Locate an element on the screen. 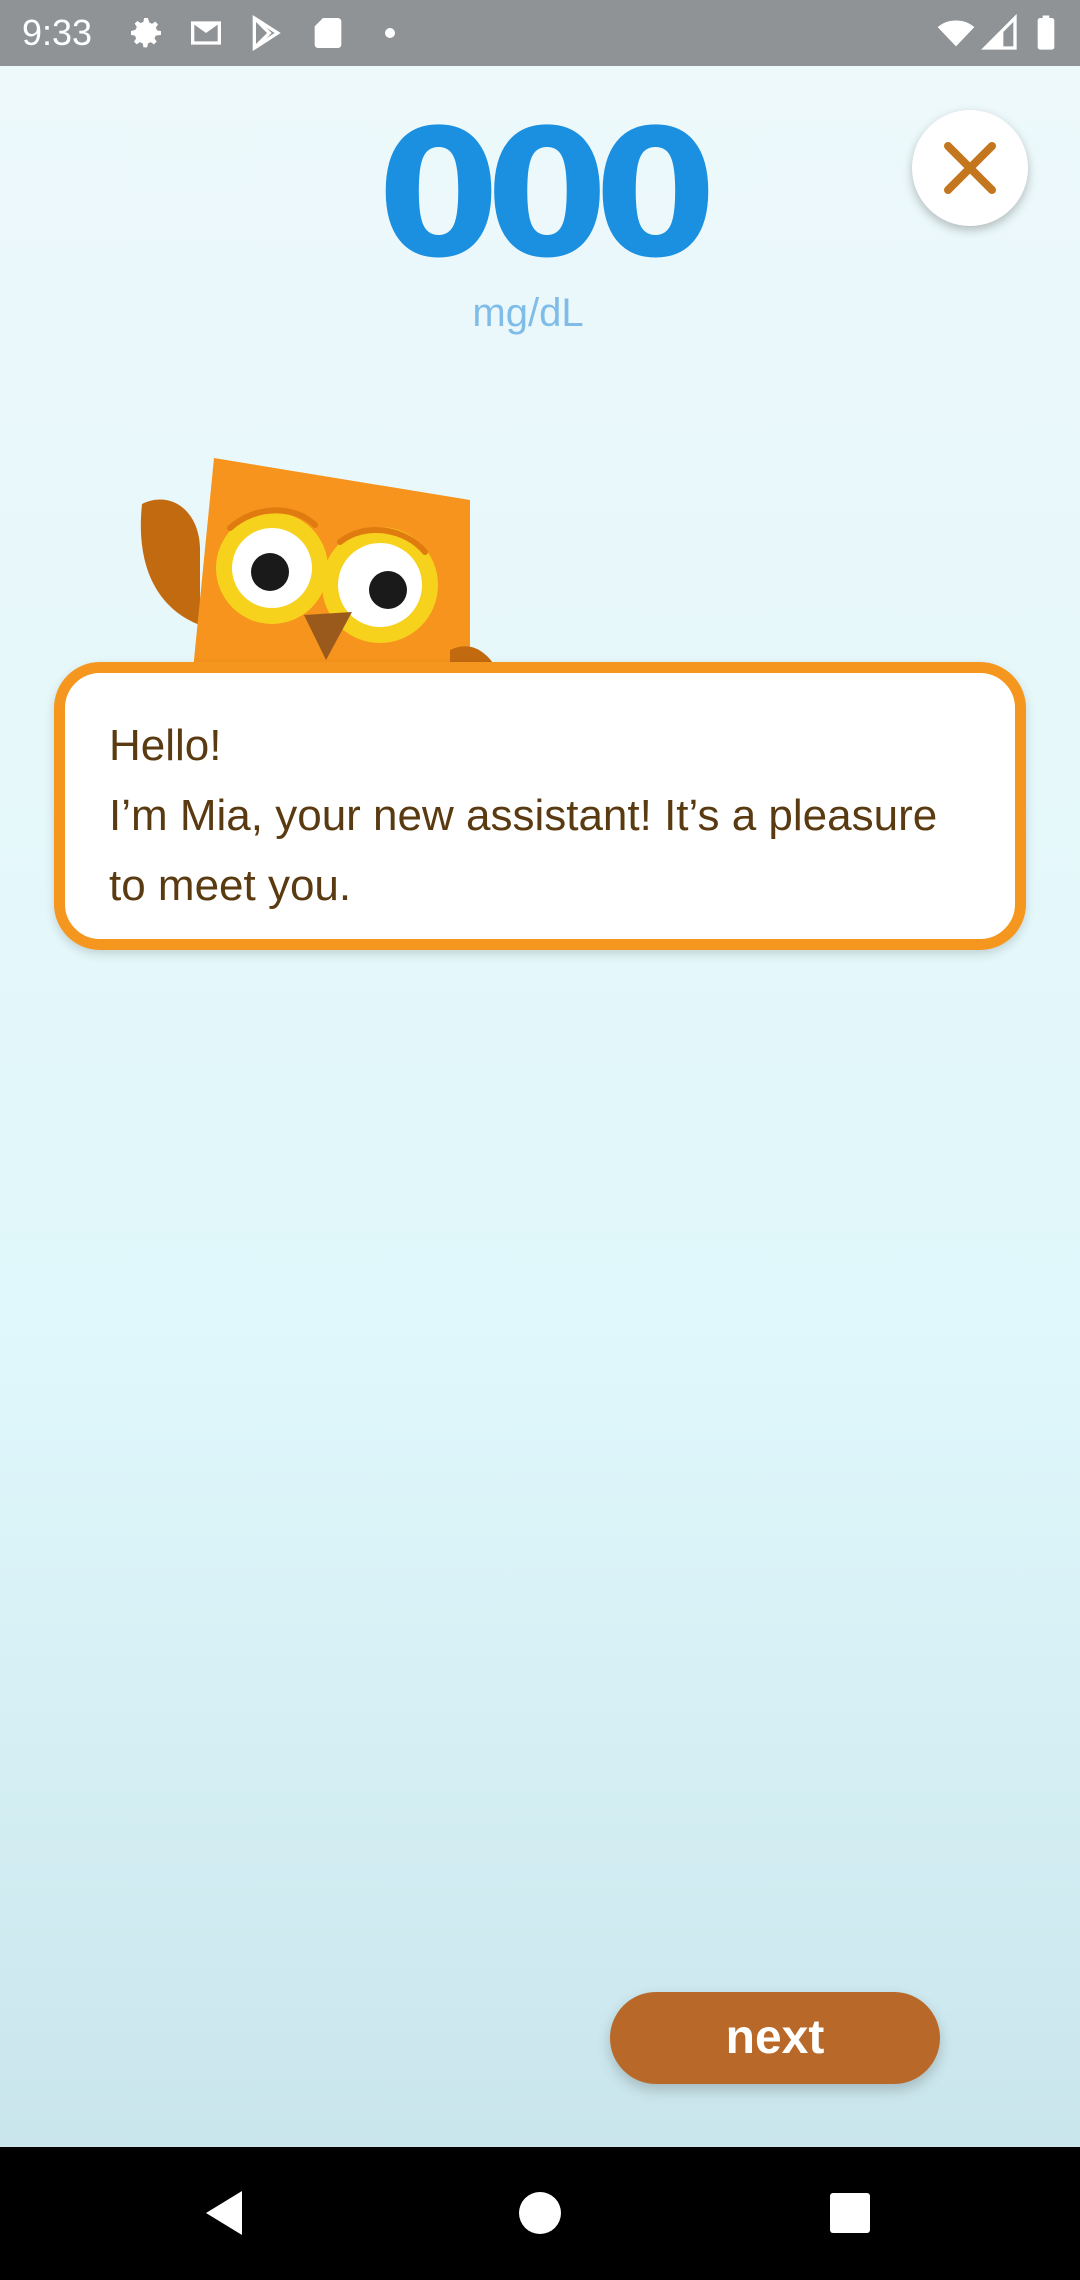 The image size is (1080, 2280). glucose-unit: mg/dL is located at coordinates (528, 313).